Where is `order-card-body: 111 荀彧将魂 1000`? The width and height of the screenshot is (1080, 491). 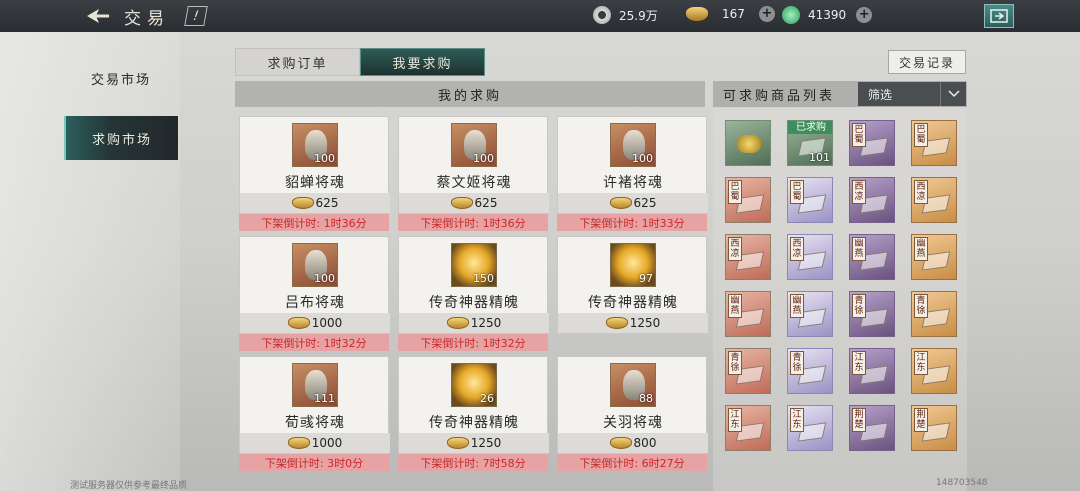
order-card-body: 111 荀彧将魂 1000 is located at coordinates (314, 405).